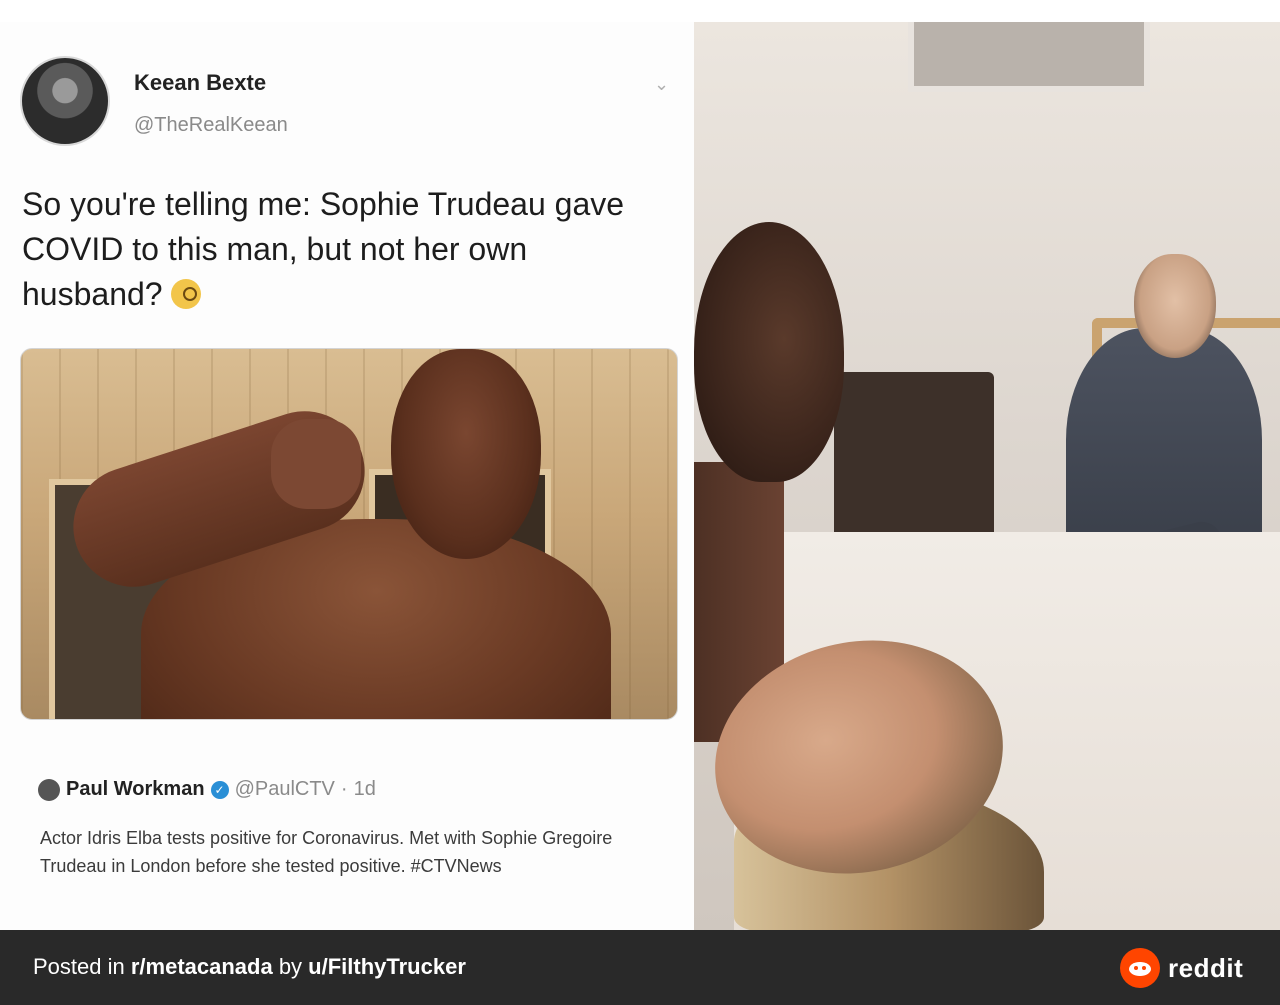 The image size is (1280, 1005). I want to click on wall-frame, so click(1029, 57).